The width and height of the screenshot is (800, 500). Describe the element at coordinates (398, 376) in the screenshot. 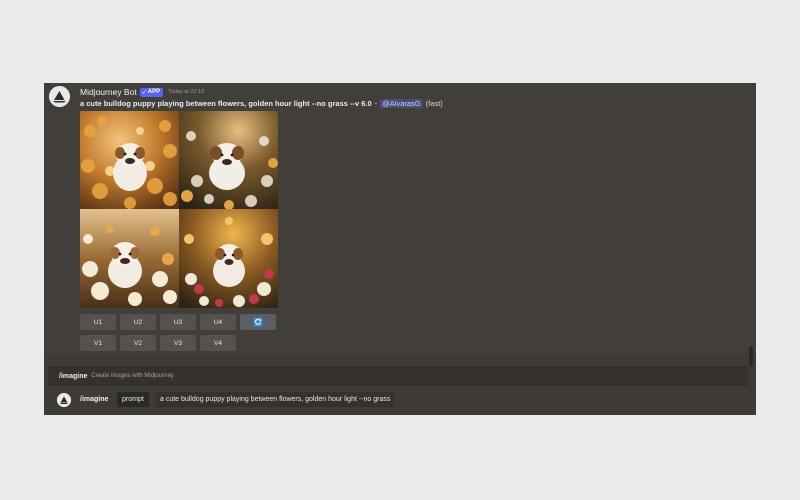

I see `command-suggestion: /imagine Create images with Midjourney` at that location.